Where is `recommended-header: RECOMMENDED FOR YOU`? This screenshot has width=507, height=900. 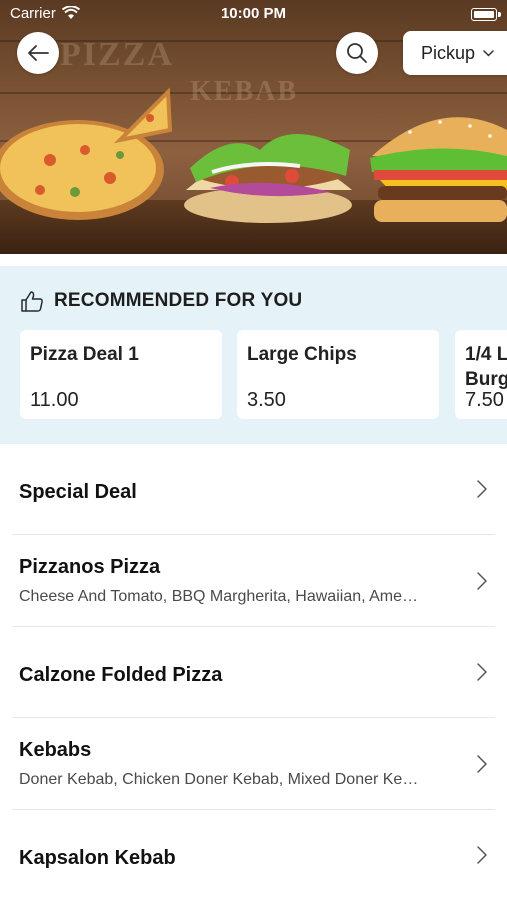 recommended-header: RECOMMENDED FOR YOU is located at coordinates (161, 301).